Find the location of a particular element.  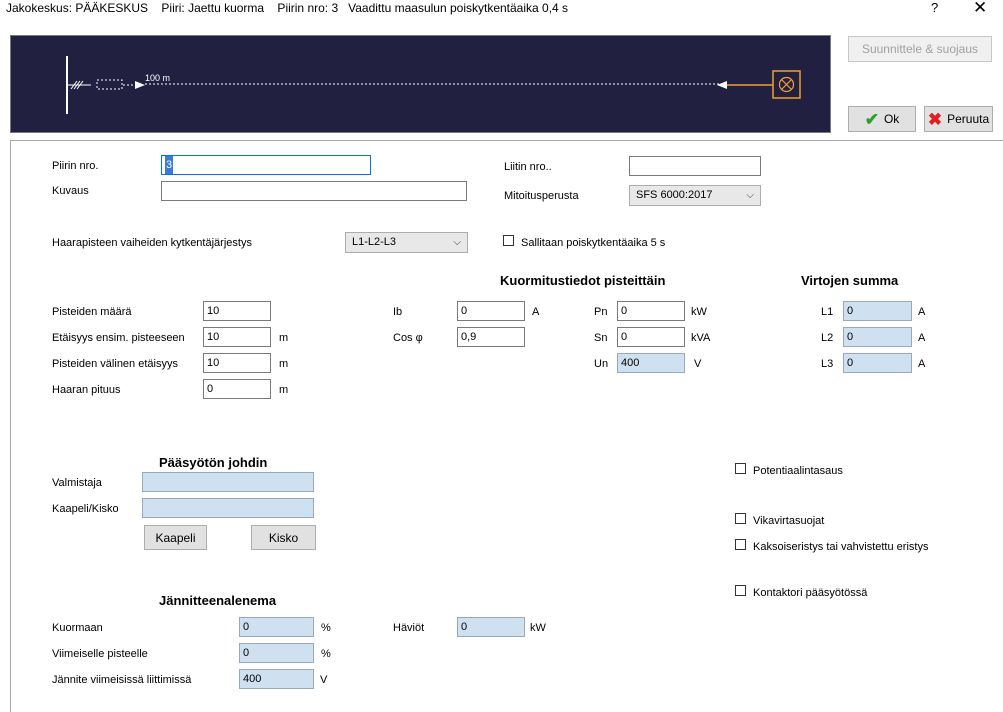

sizing-basis-label: Mitoitusperusta is located at coordinates (541, 196).